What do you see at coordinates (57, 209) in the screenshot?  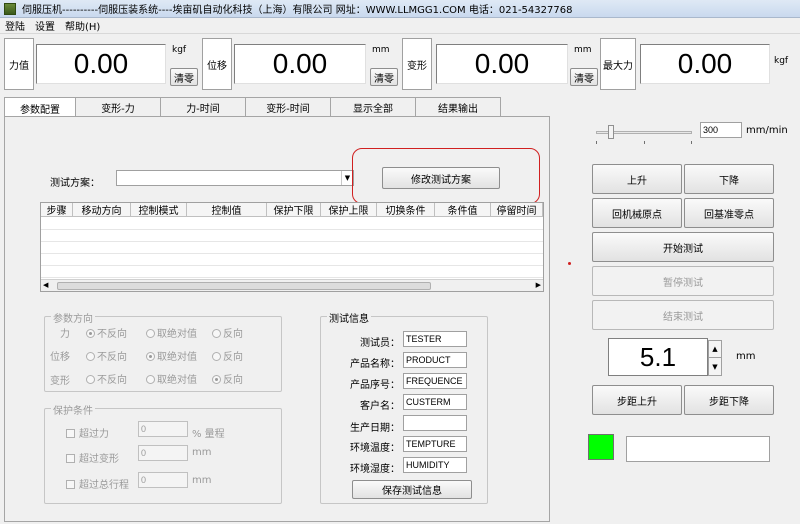 I see `col-step: 步骤` at bounding box center [57, 209].